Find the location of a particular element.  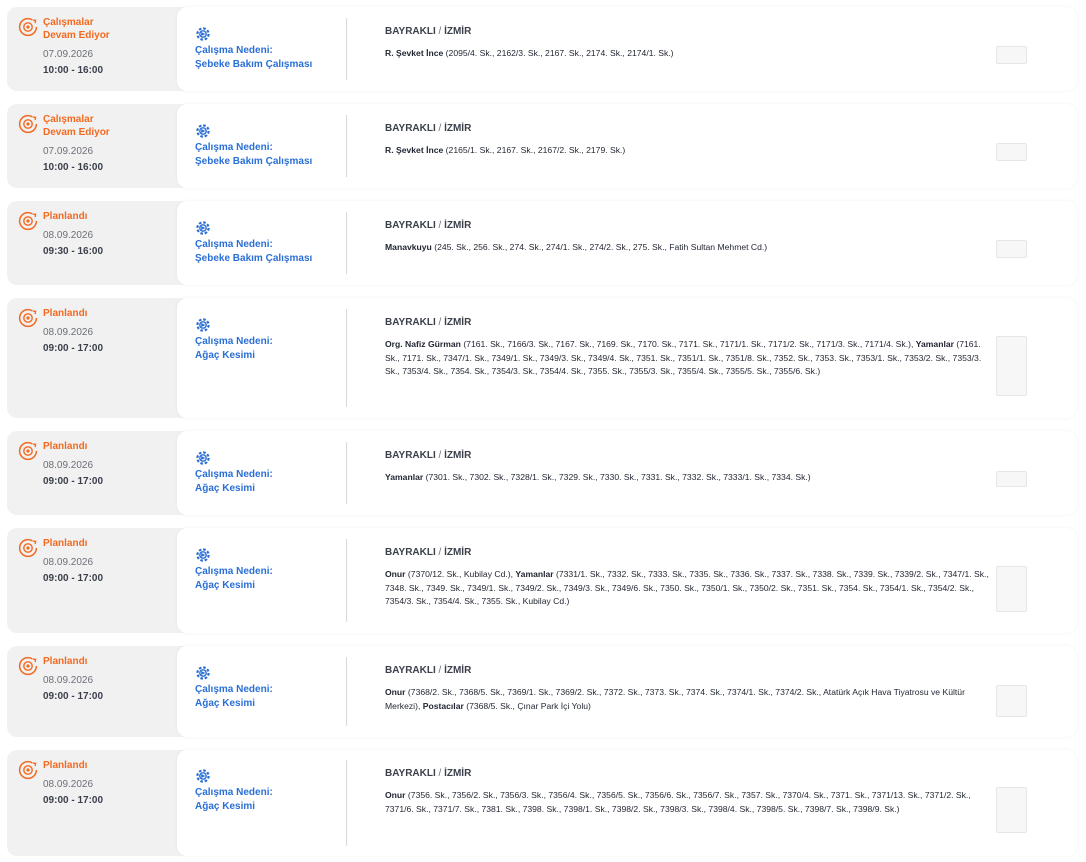

date-text: 07.09.2026 is located at coordinates (68, 54).